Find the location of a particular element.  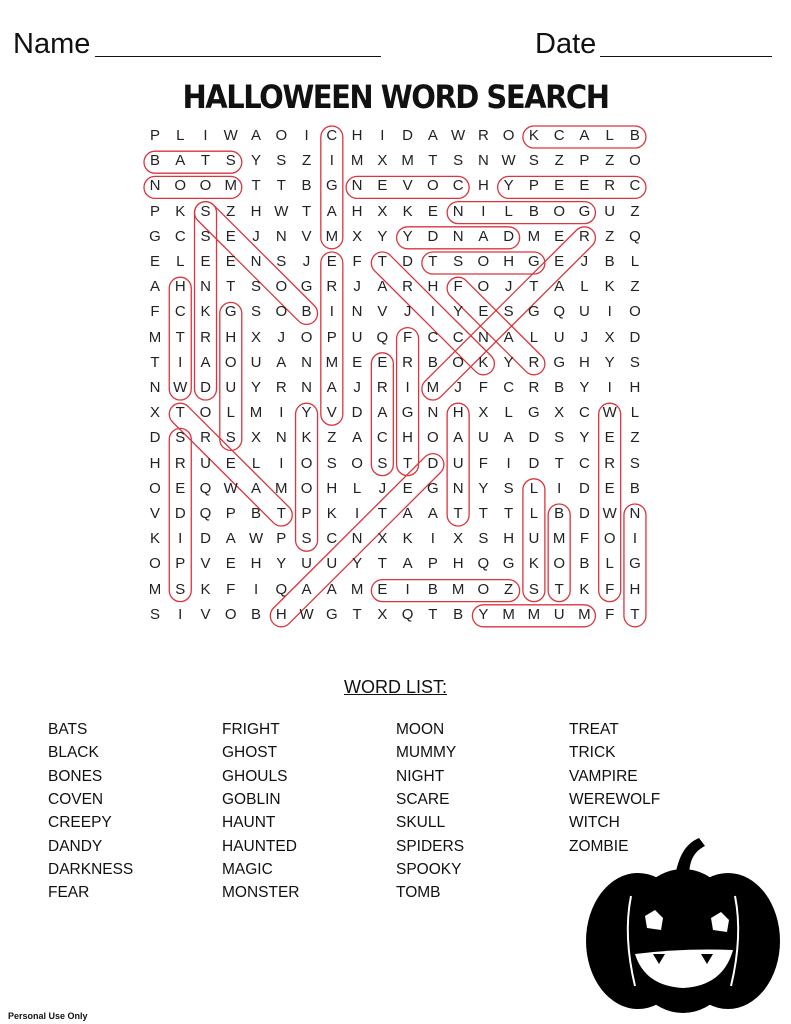

grid-letter: A is located at coordinates (281, 362).